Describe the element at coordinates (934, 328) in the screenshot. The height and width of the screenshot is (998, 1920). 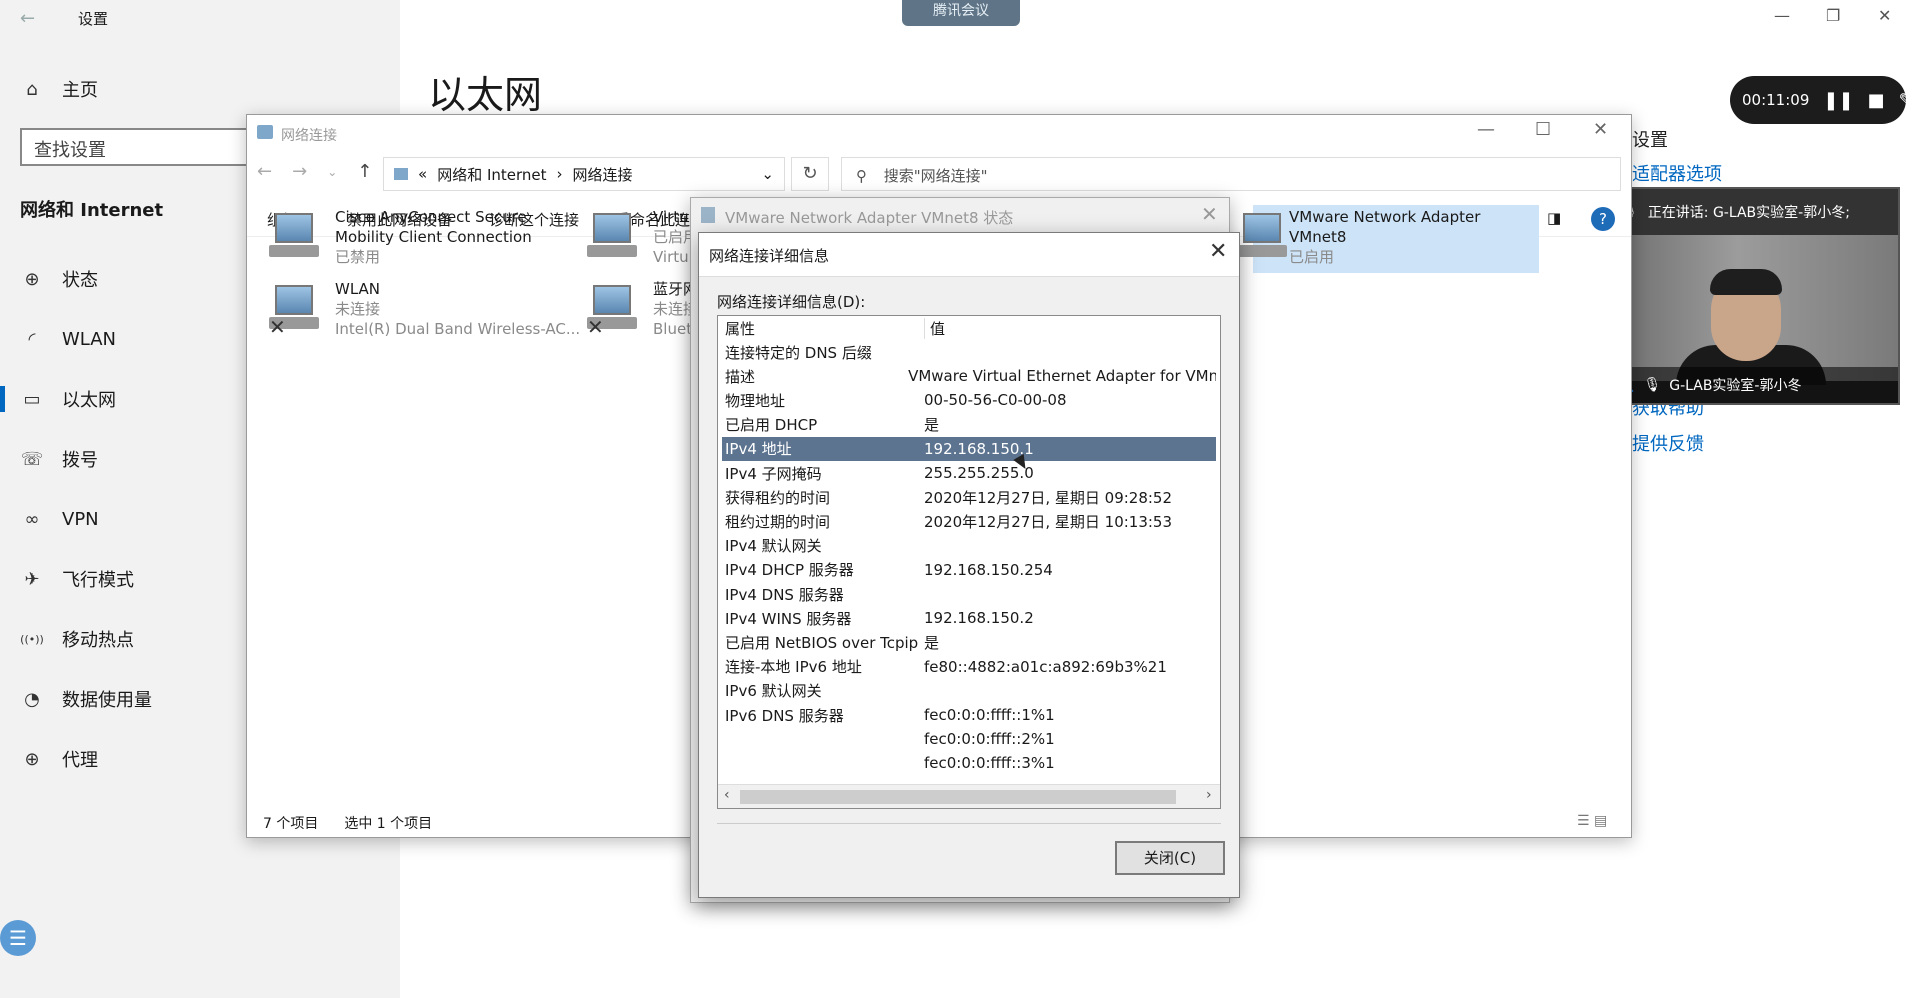
I see `column-value: 值` at that location.